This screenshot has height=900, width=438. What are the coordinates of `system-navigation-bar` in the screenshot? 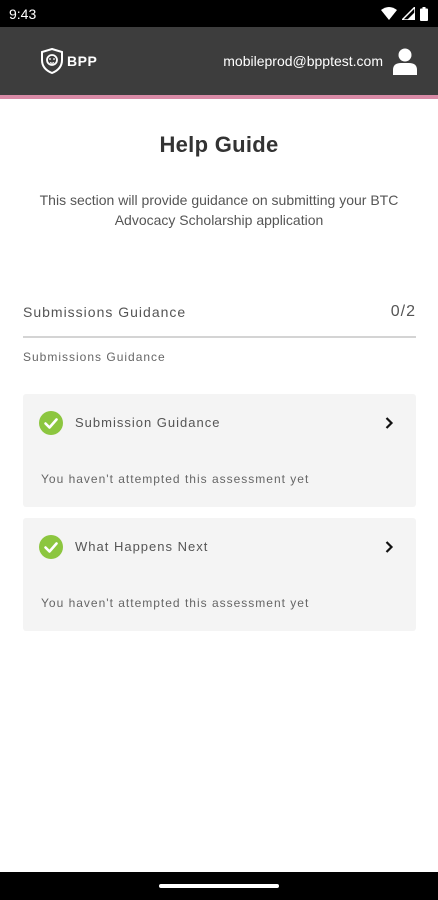 It's located at (219, 886).